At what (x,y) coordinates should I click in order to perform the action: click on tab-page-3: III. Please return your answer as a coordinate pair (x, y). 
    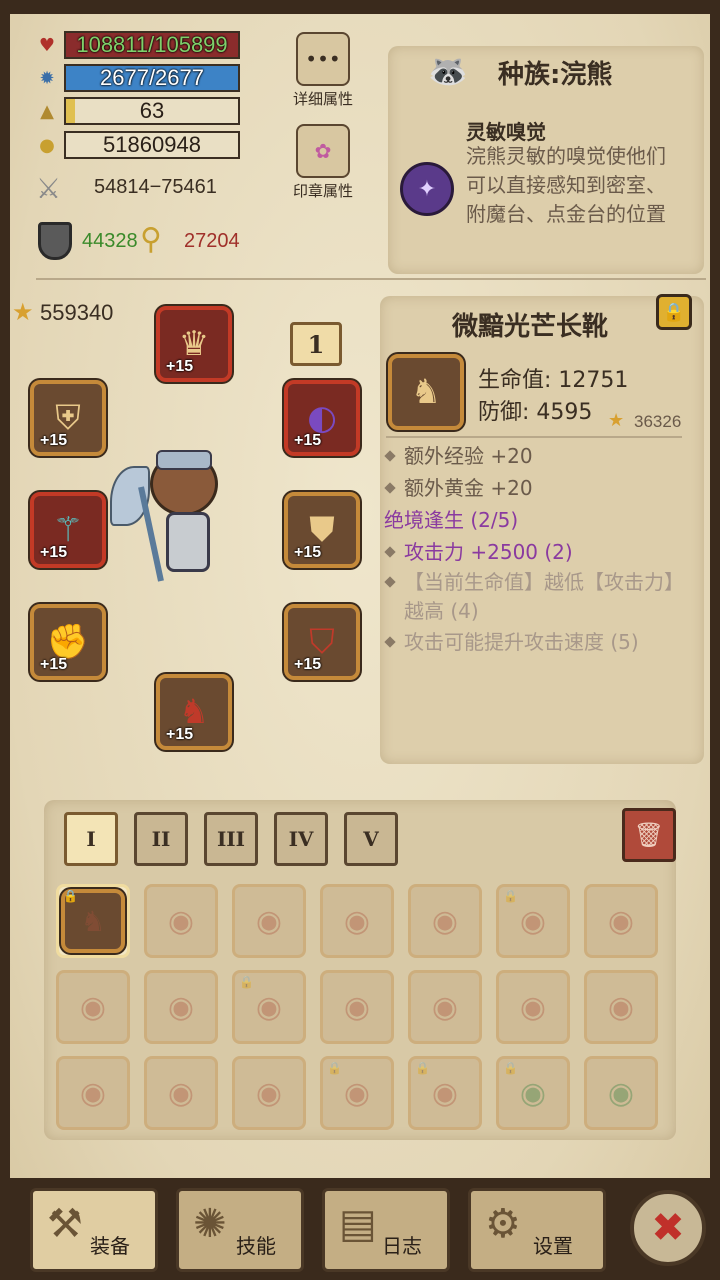
    Looking at the image, I should click on (231, 839).